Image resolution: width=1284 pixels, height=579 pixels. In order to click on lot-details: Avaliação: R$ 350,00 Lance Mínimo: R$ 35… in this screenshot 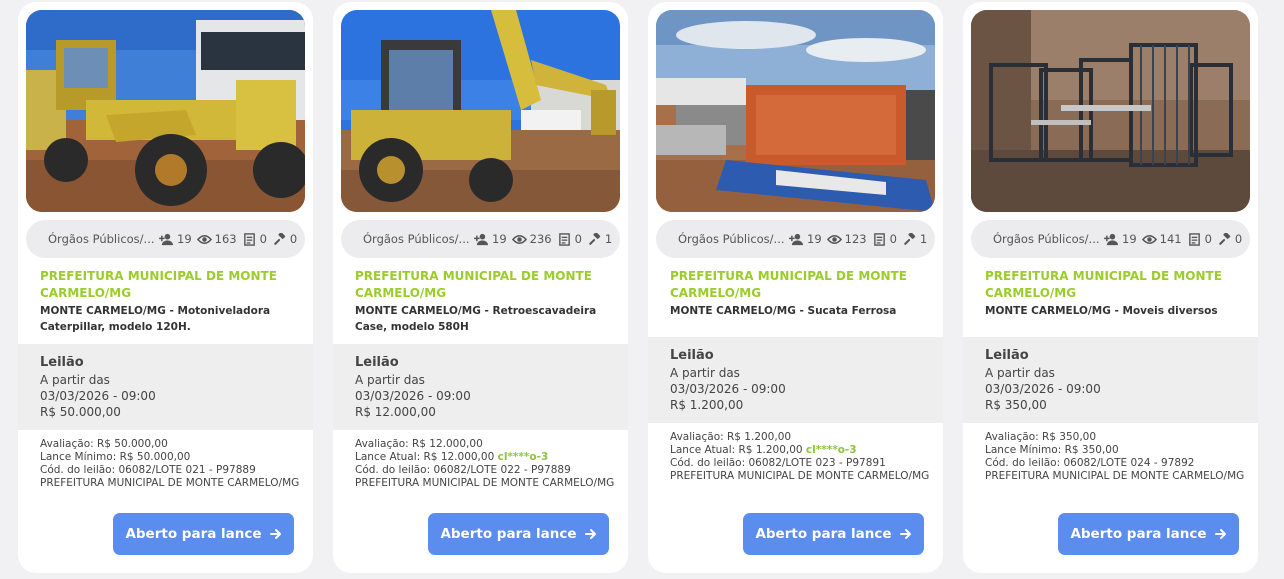, I will do `click(1115, 457)`.